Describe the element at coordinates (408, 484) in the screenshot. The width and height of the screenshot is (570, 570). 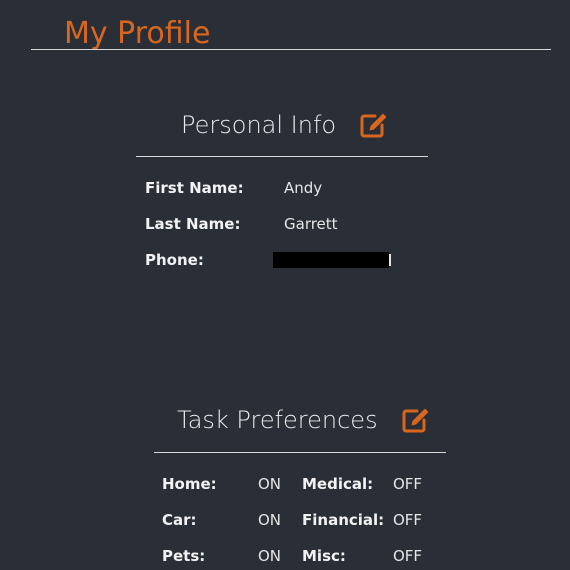
I see `pref-medical-value: OFF` at that location.